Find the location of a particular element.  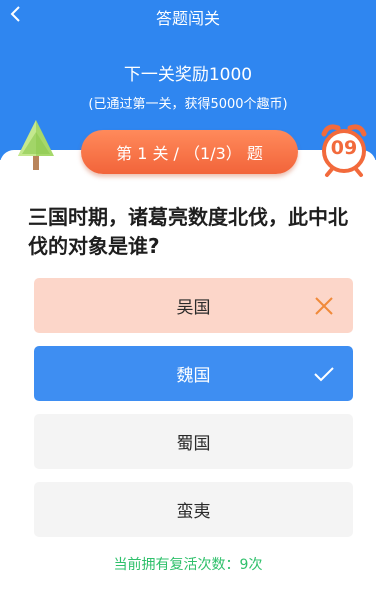

cross-icon is located at coordinates (324, 306).